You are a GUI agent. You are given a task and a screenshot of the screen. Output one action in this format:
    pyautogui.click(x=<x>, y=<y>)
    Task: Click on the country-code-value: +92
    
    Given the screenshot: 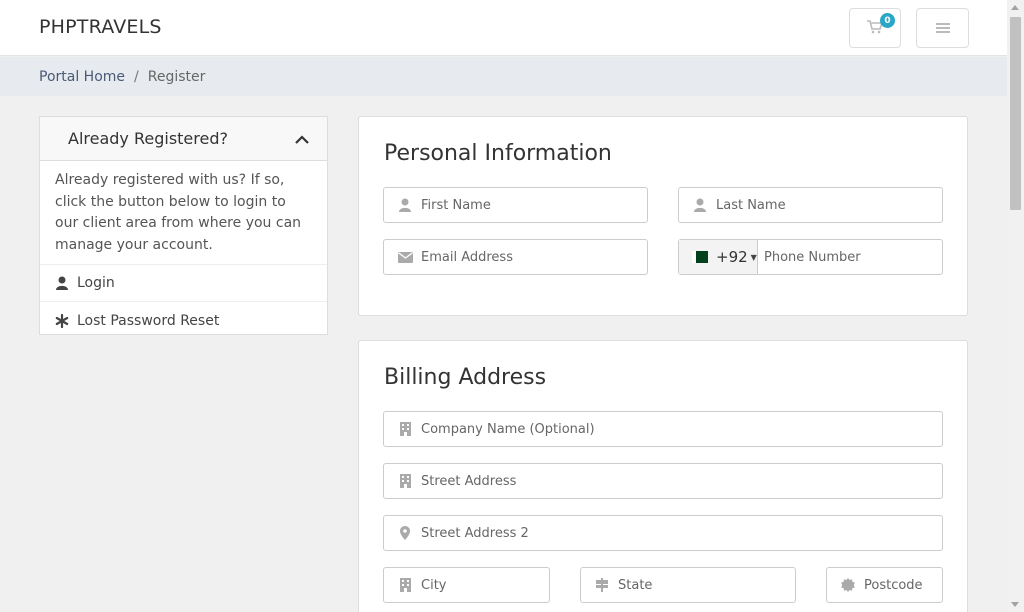 What is the action you would take?
    pyautogui.click(x=732, y=257)
    